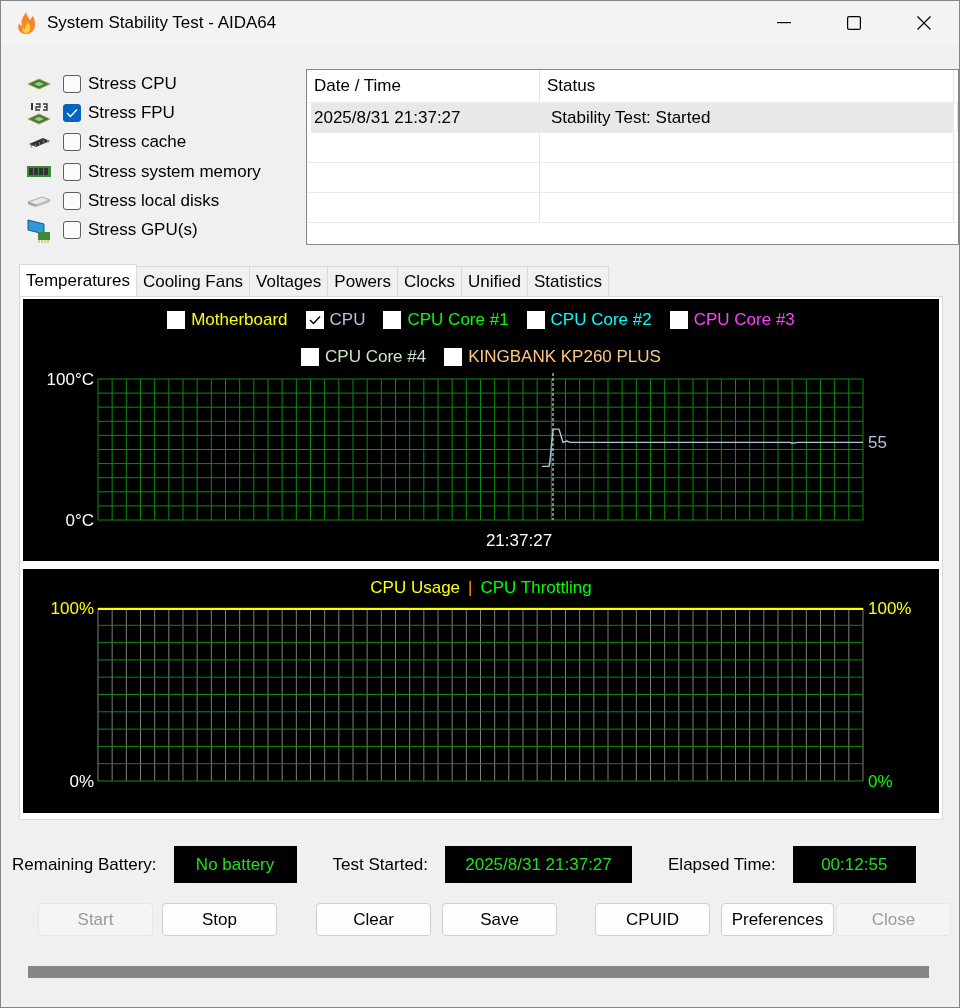 The height and width of the screenshot is (1008, 960). Describe the element at coordinates (162, 23) in the screenshot. I see `window-title: System Stability Test - AIDA64` at that location.